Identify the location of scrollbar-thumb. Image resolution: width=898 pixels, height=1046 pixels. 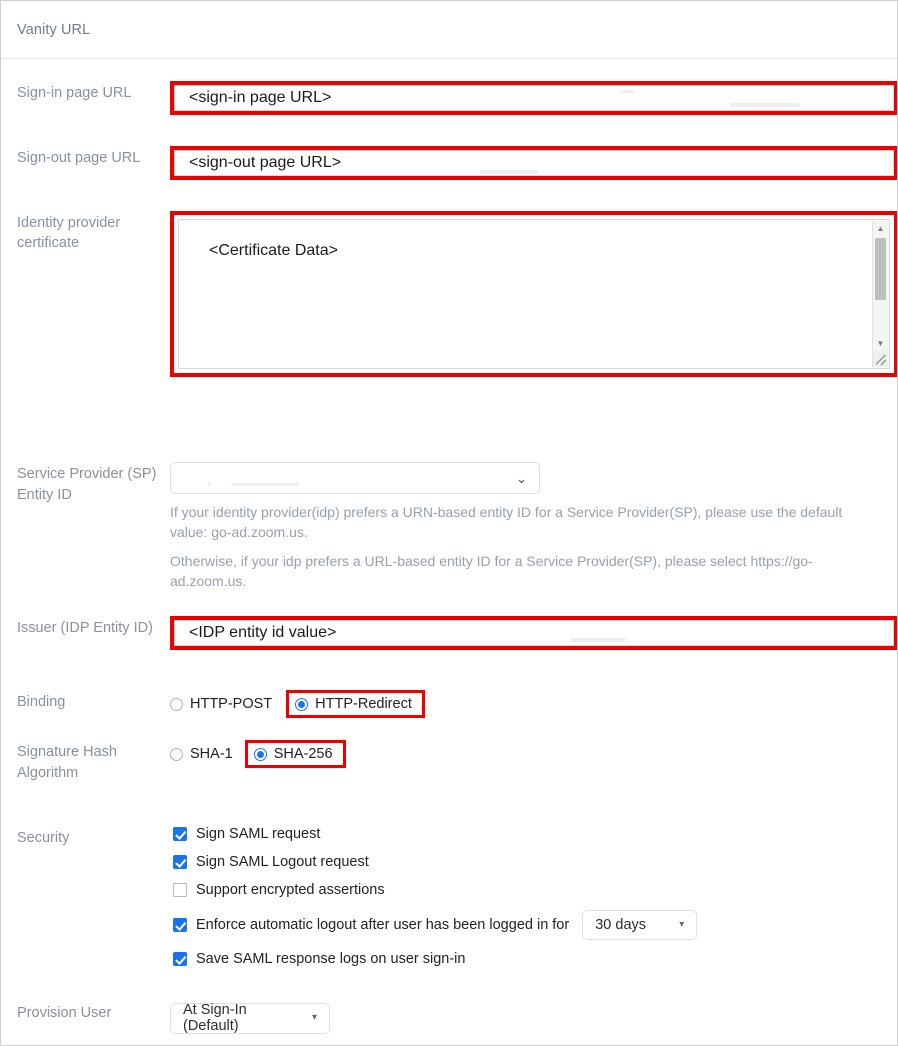
(880, 269).